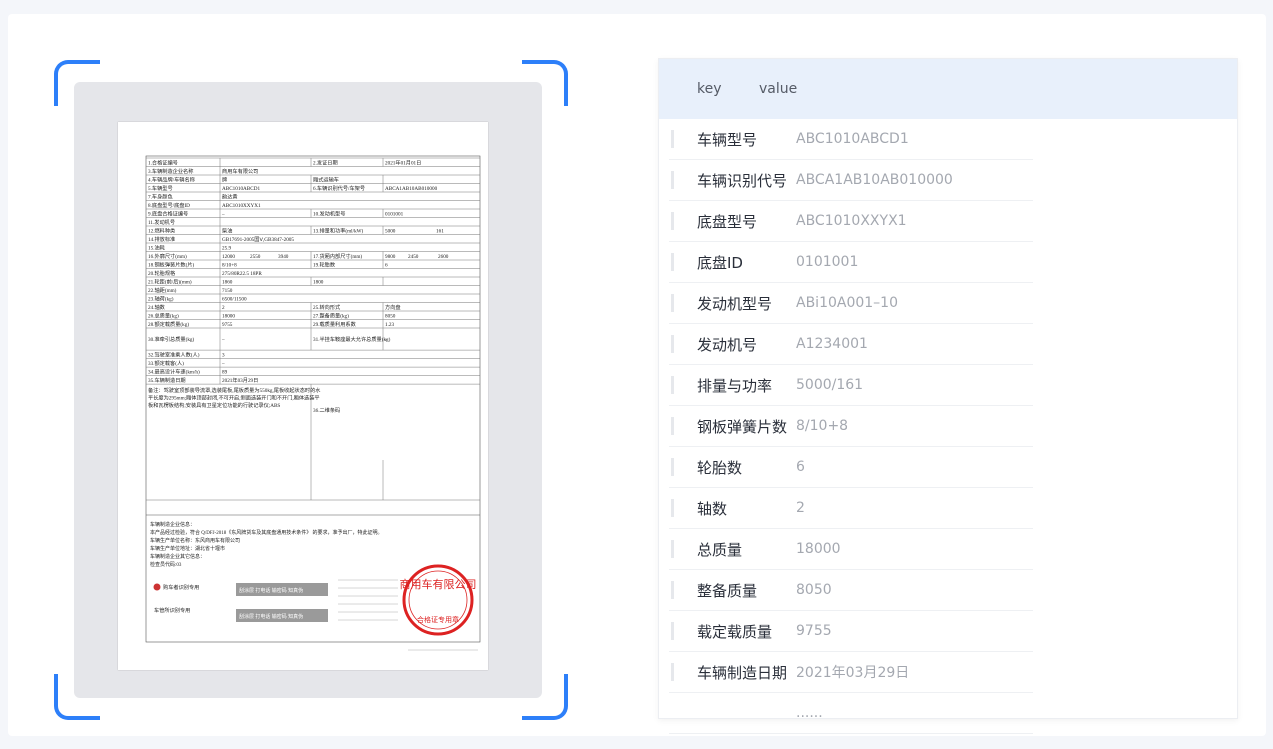  Describe the element at coordinates (851, 631) in the screenshot. I see `result-row: 载定载质量 9755` at that location.